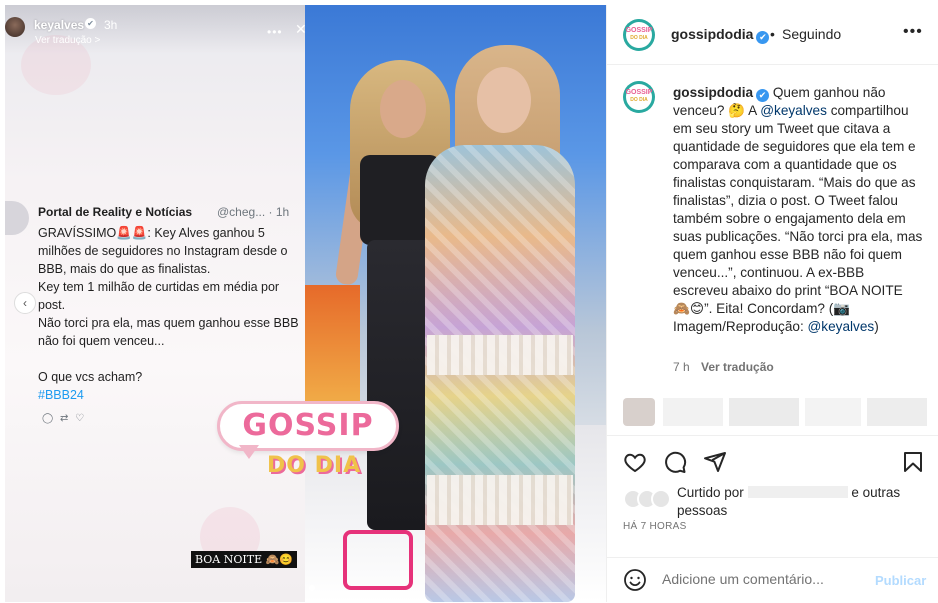 The height and width of the screenshot is (603, 938). I want to click on logo-bubble-tail, so click(249, 452).